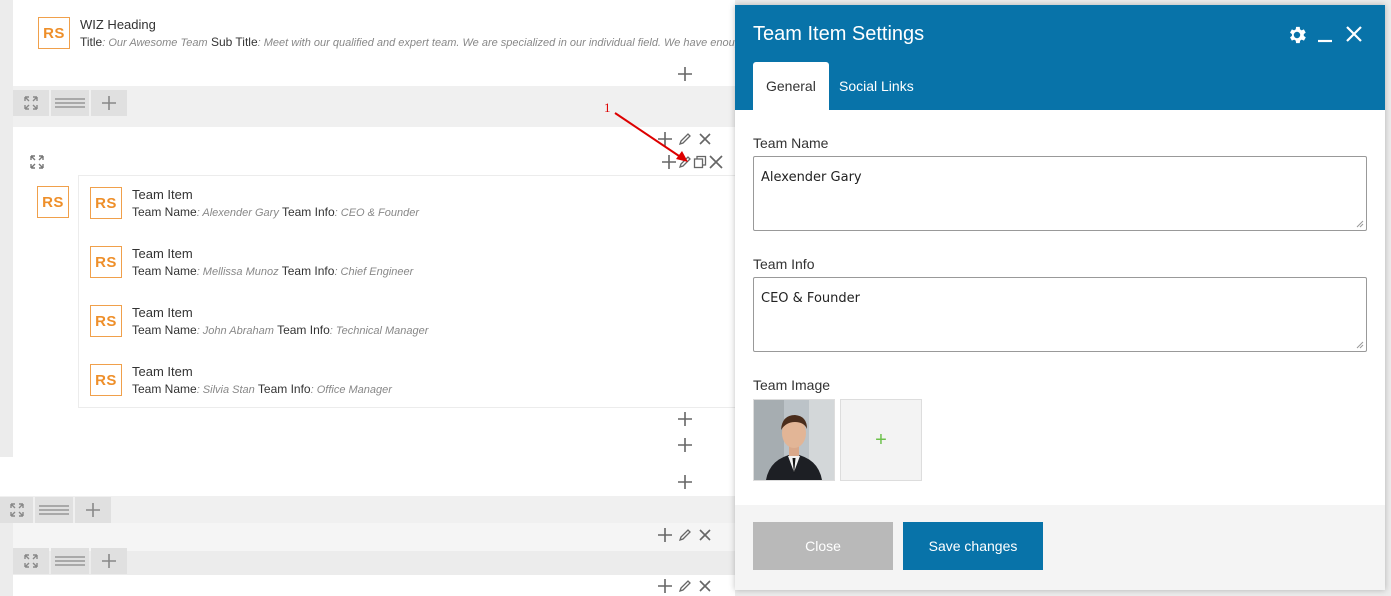 The width and height of the screenshot is (1391, 596). I want to click on gear-icon, so click(1297, 35).